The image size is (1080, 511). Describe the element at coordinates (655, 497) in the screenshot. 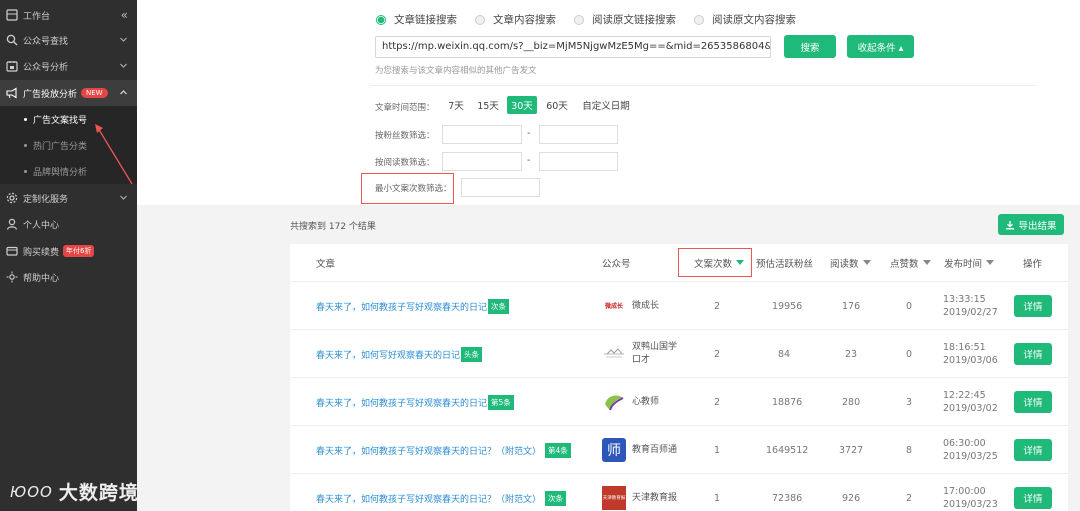

I see `account-name: 天津教育报` at that location.